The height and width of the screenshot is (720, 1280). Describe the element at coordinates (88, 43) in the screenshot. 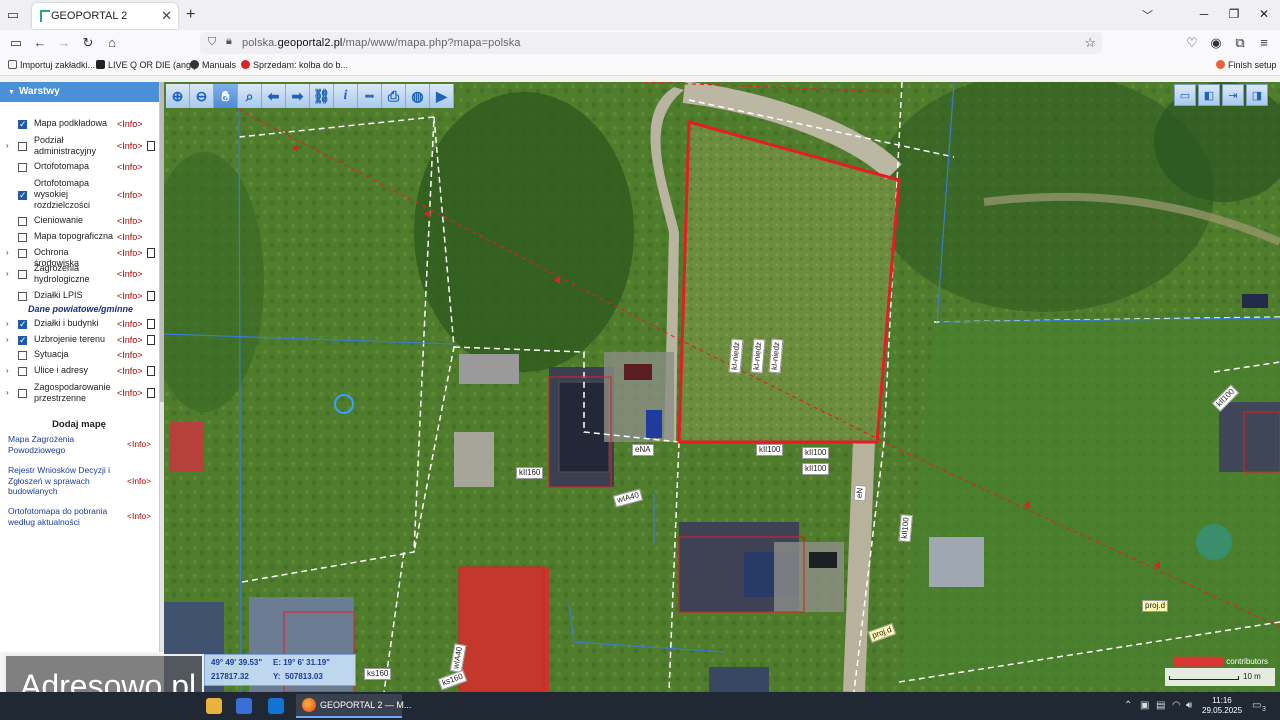

I see `reload-icon: ↻` at that location.